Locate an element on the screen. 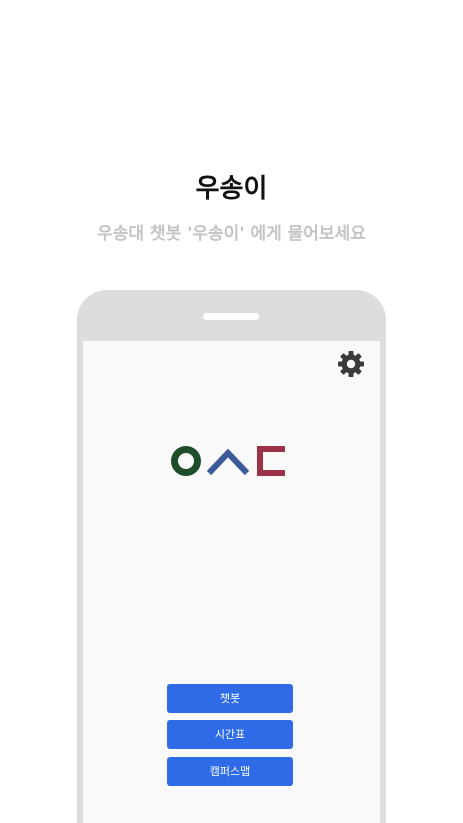 This screenshot has height=823, width=463. timetable-button: 시간표 is located at coordinates (230, 734).